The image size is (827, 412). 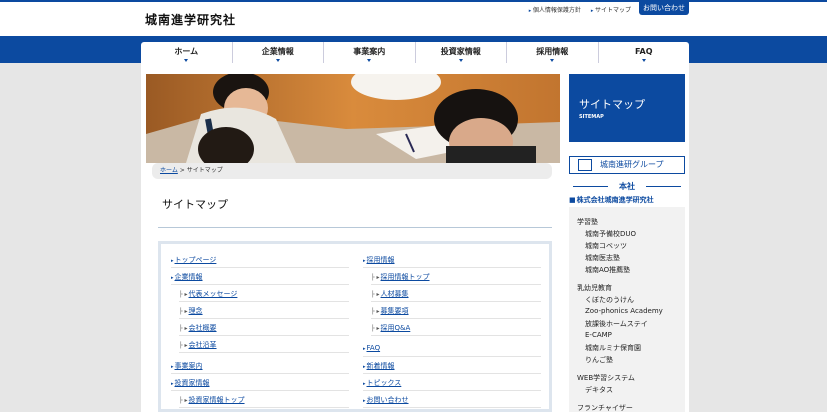 What do you see at coordinates (605, 408) in the screenshot?
I see `sidebar-category: フランチャイザー` at bounding box center [605, 408].